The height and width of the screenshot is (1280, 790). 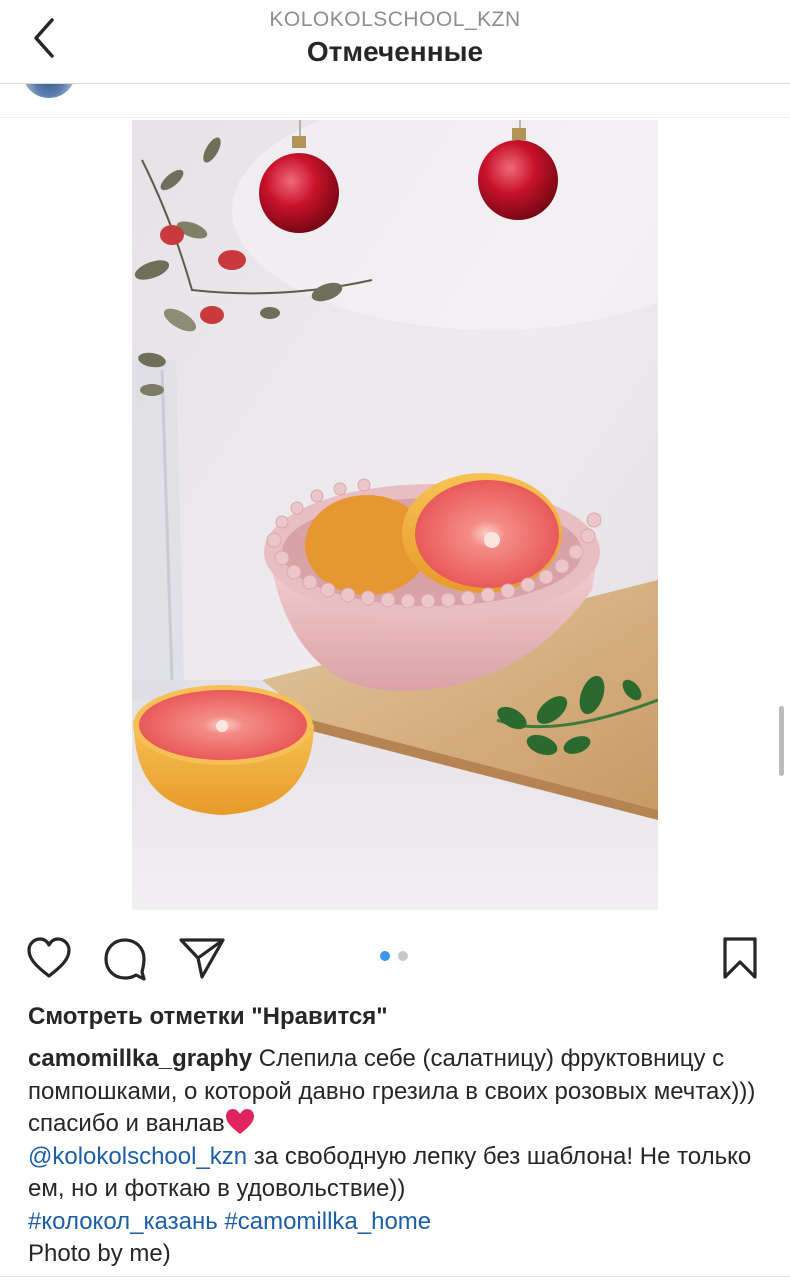 What do you see at coordinates (403, 956) in the screenshot?
I see `carousel-dot` at bounding box center [403, 956].